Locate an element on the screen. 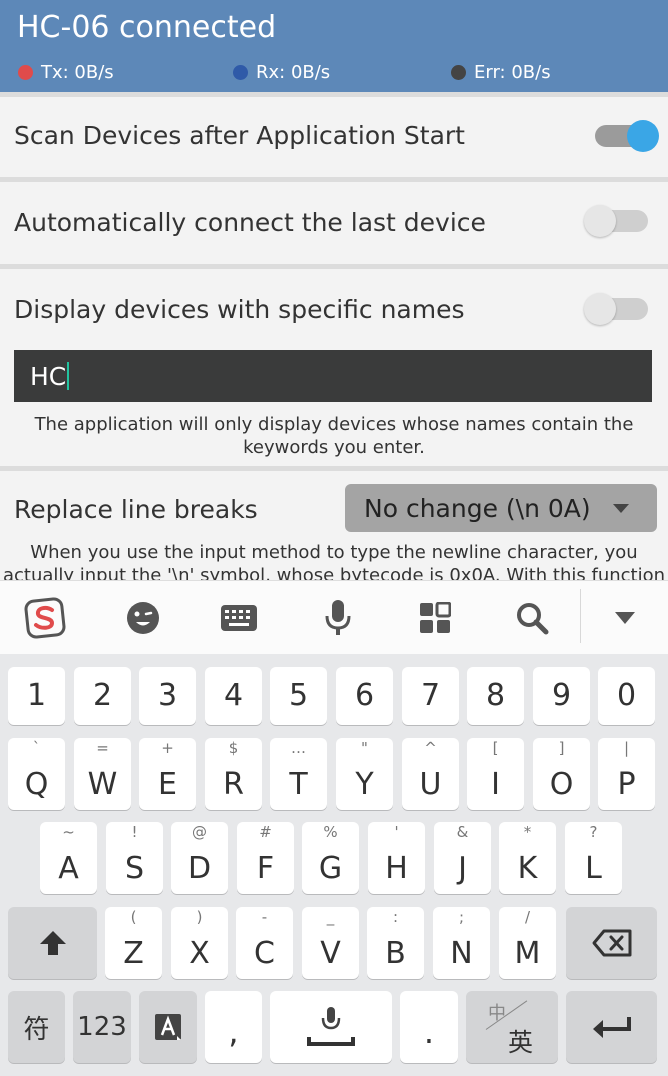 The height and width of the screenshot is (1076, 668). key-secondary-label: ^ is located at coordinates (430, 748).